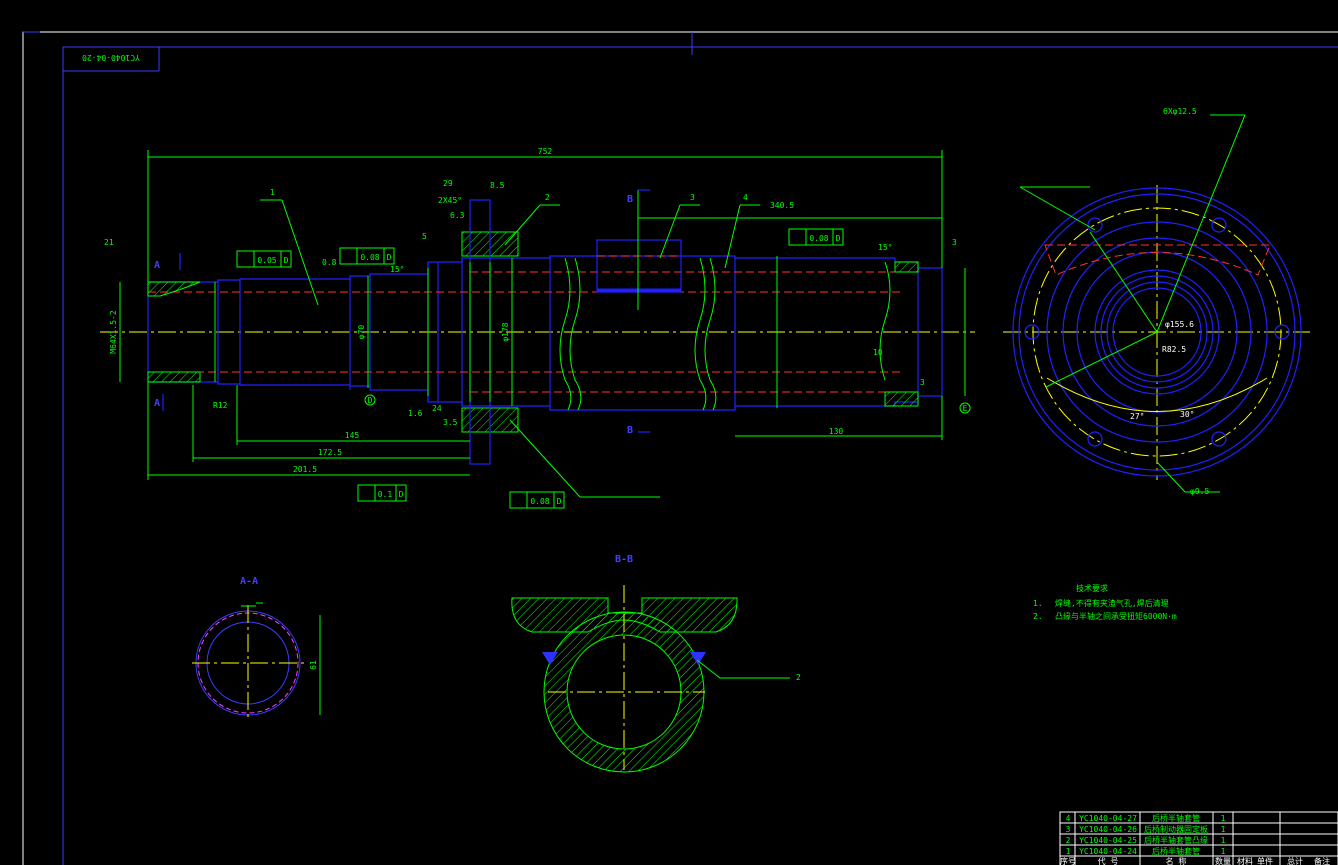 This screenshot has width=1338, height=865. Describe the element at coordinates (352, 435) in the screenshot. I see `dim-145: 145` at that location.